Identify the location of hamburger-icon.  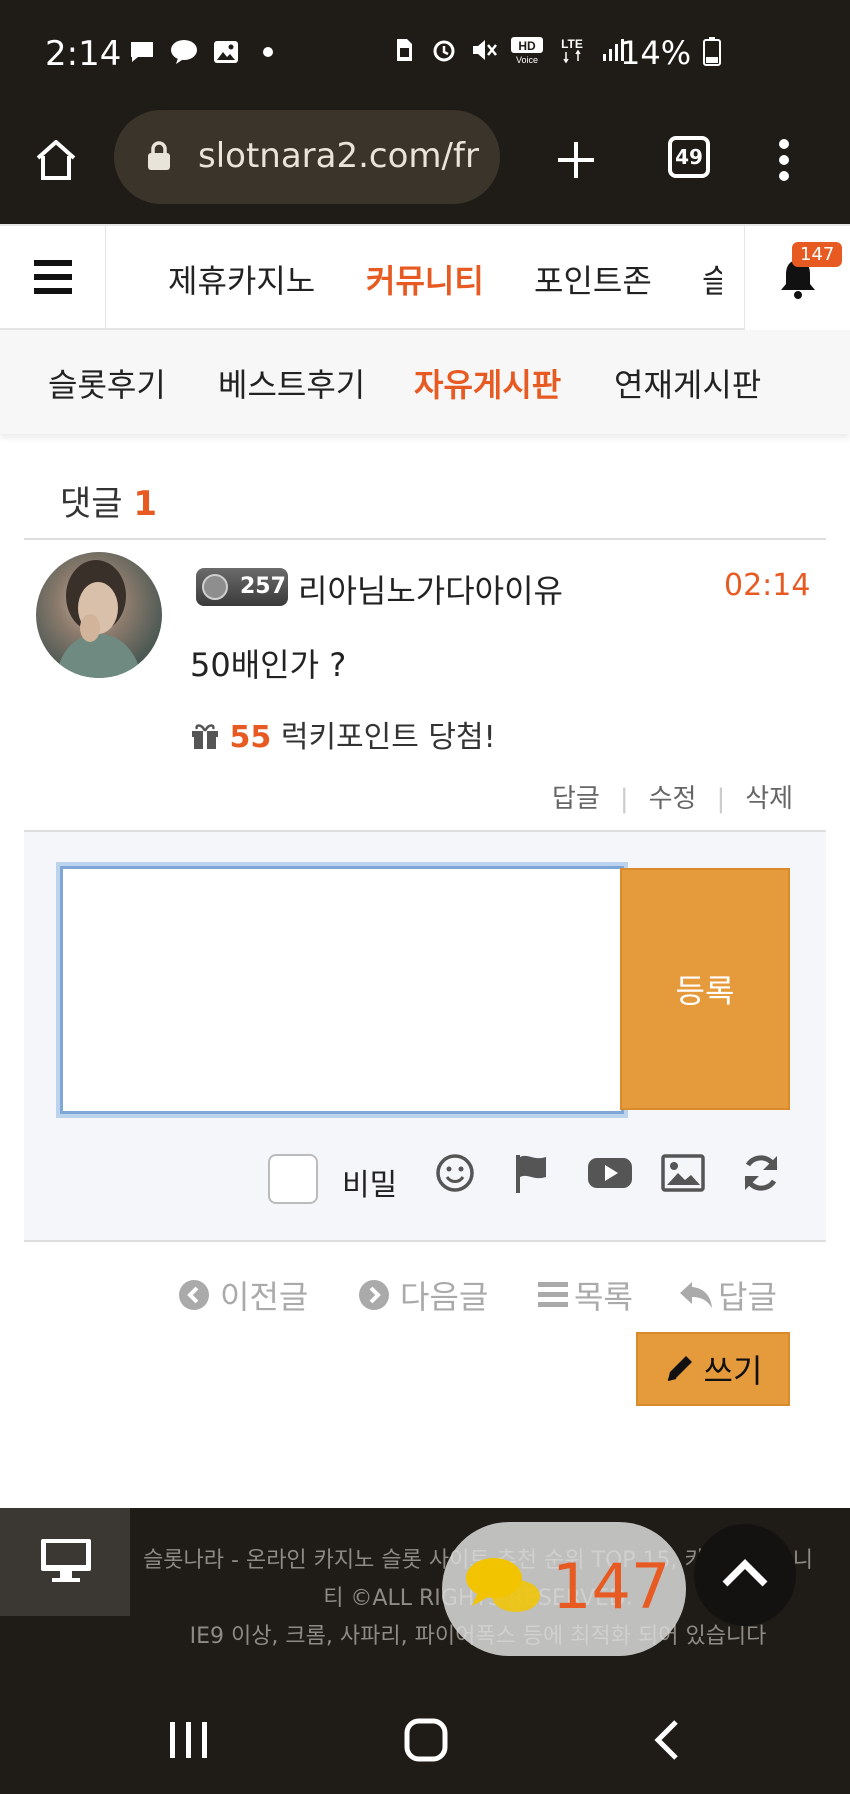
(53, 277).